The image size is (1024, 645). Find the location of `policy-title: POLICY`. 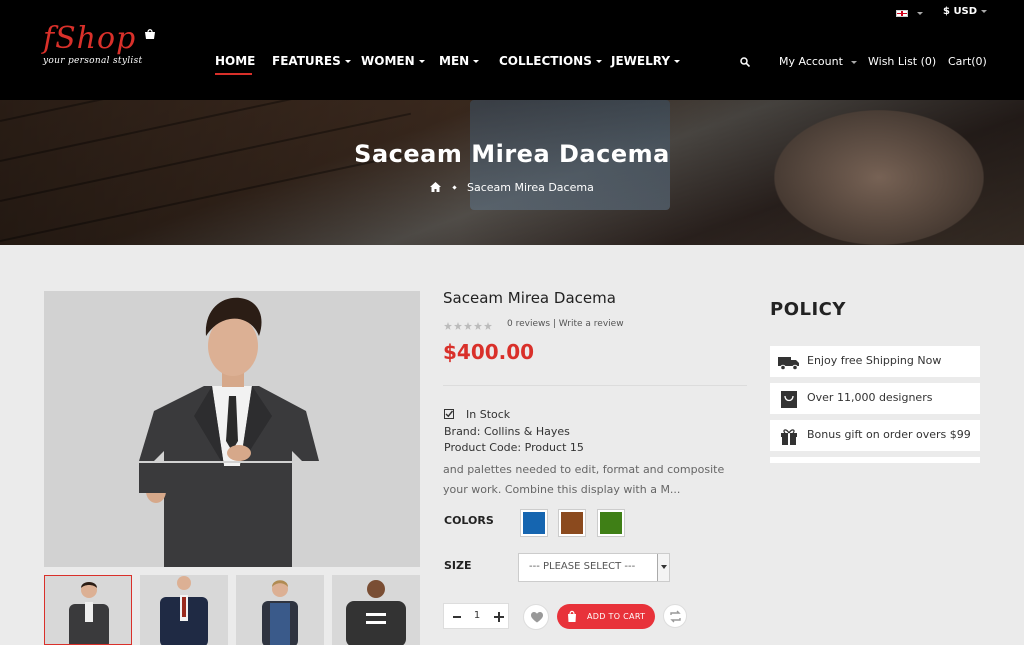

policy-title: POLICY is located at coordinates (808, 309).